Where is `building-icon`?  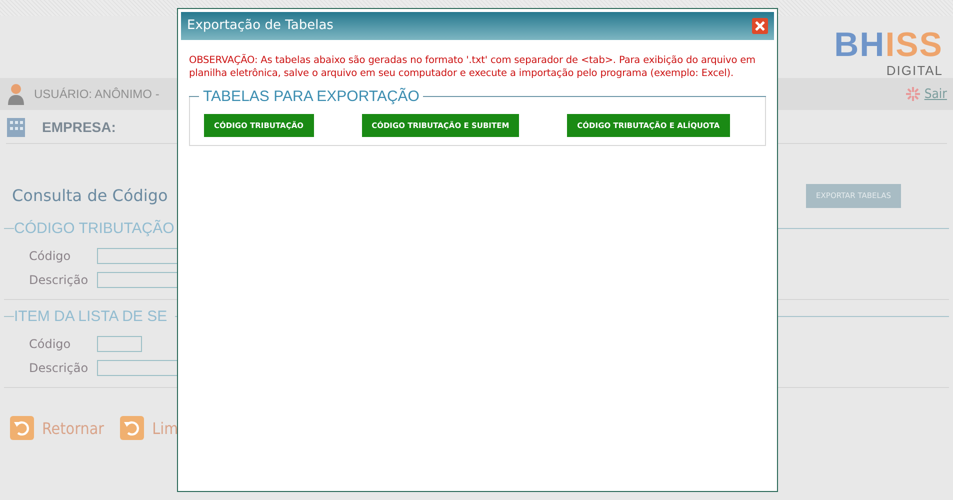
building-icon is located at coordinates (16, 127).